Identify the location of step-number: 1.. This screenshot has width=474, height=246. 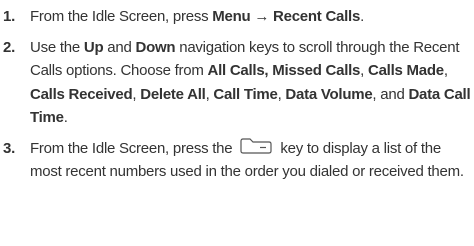
(9, 16).